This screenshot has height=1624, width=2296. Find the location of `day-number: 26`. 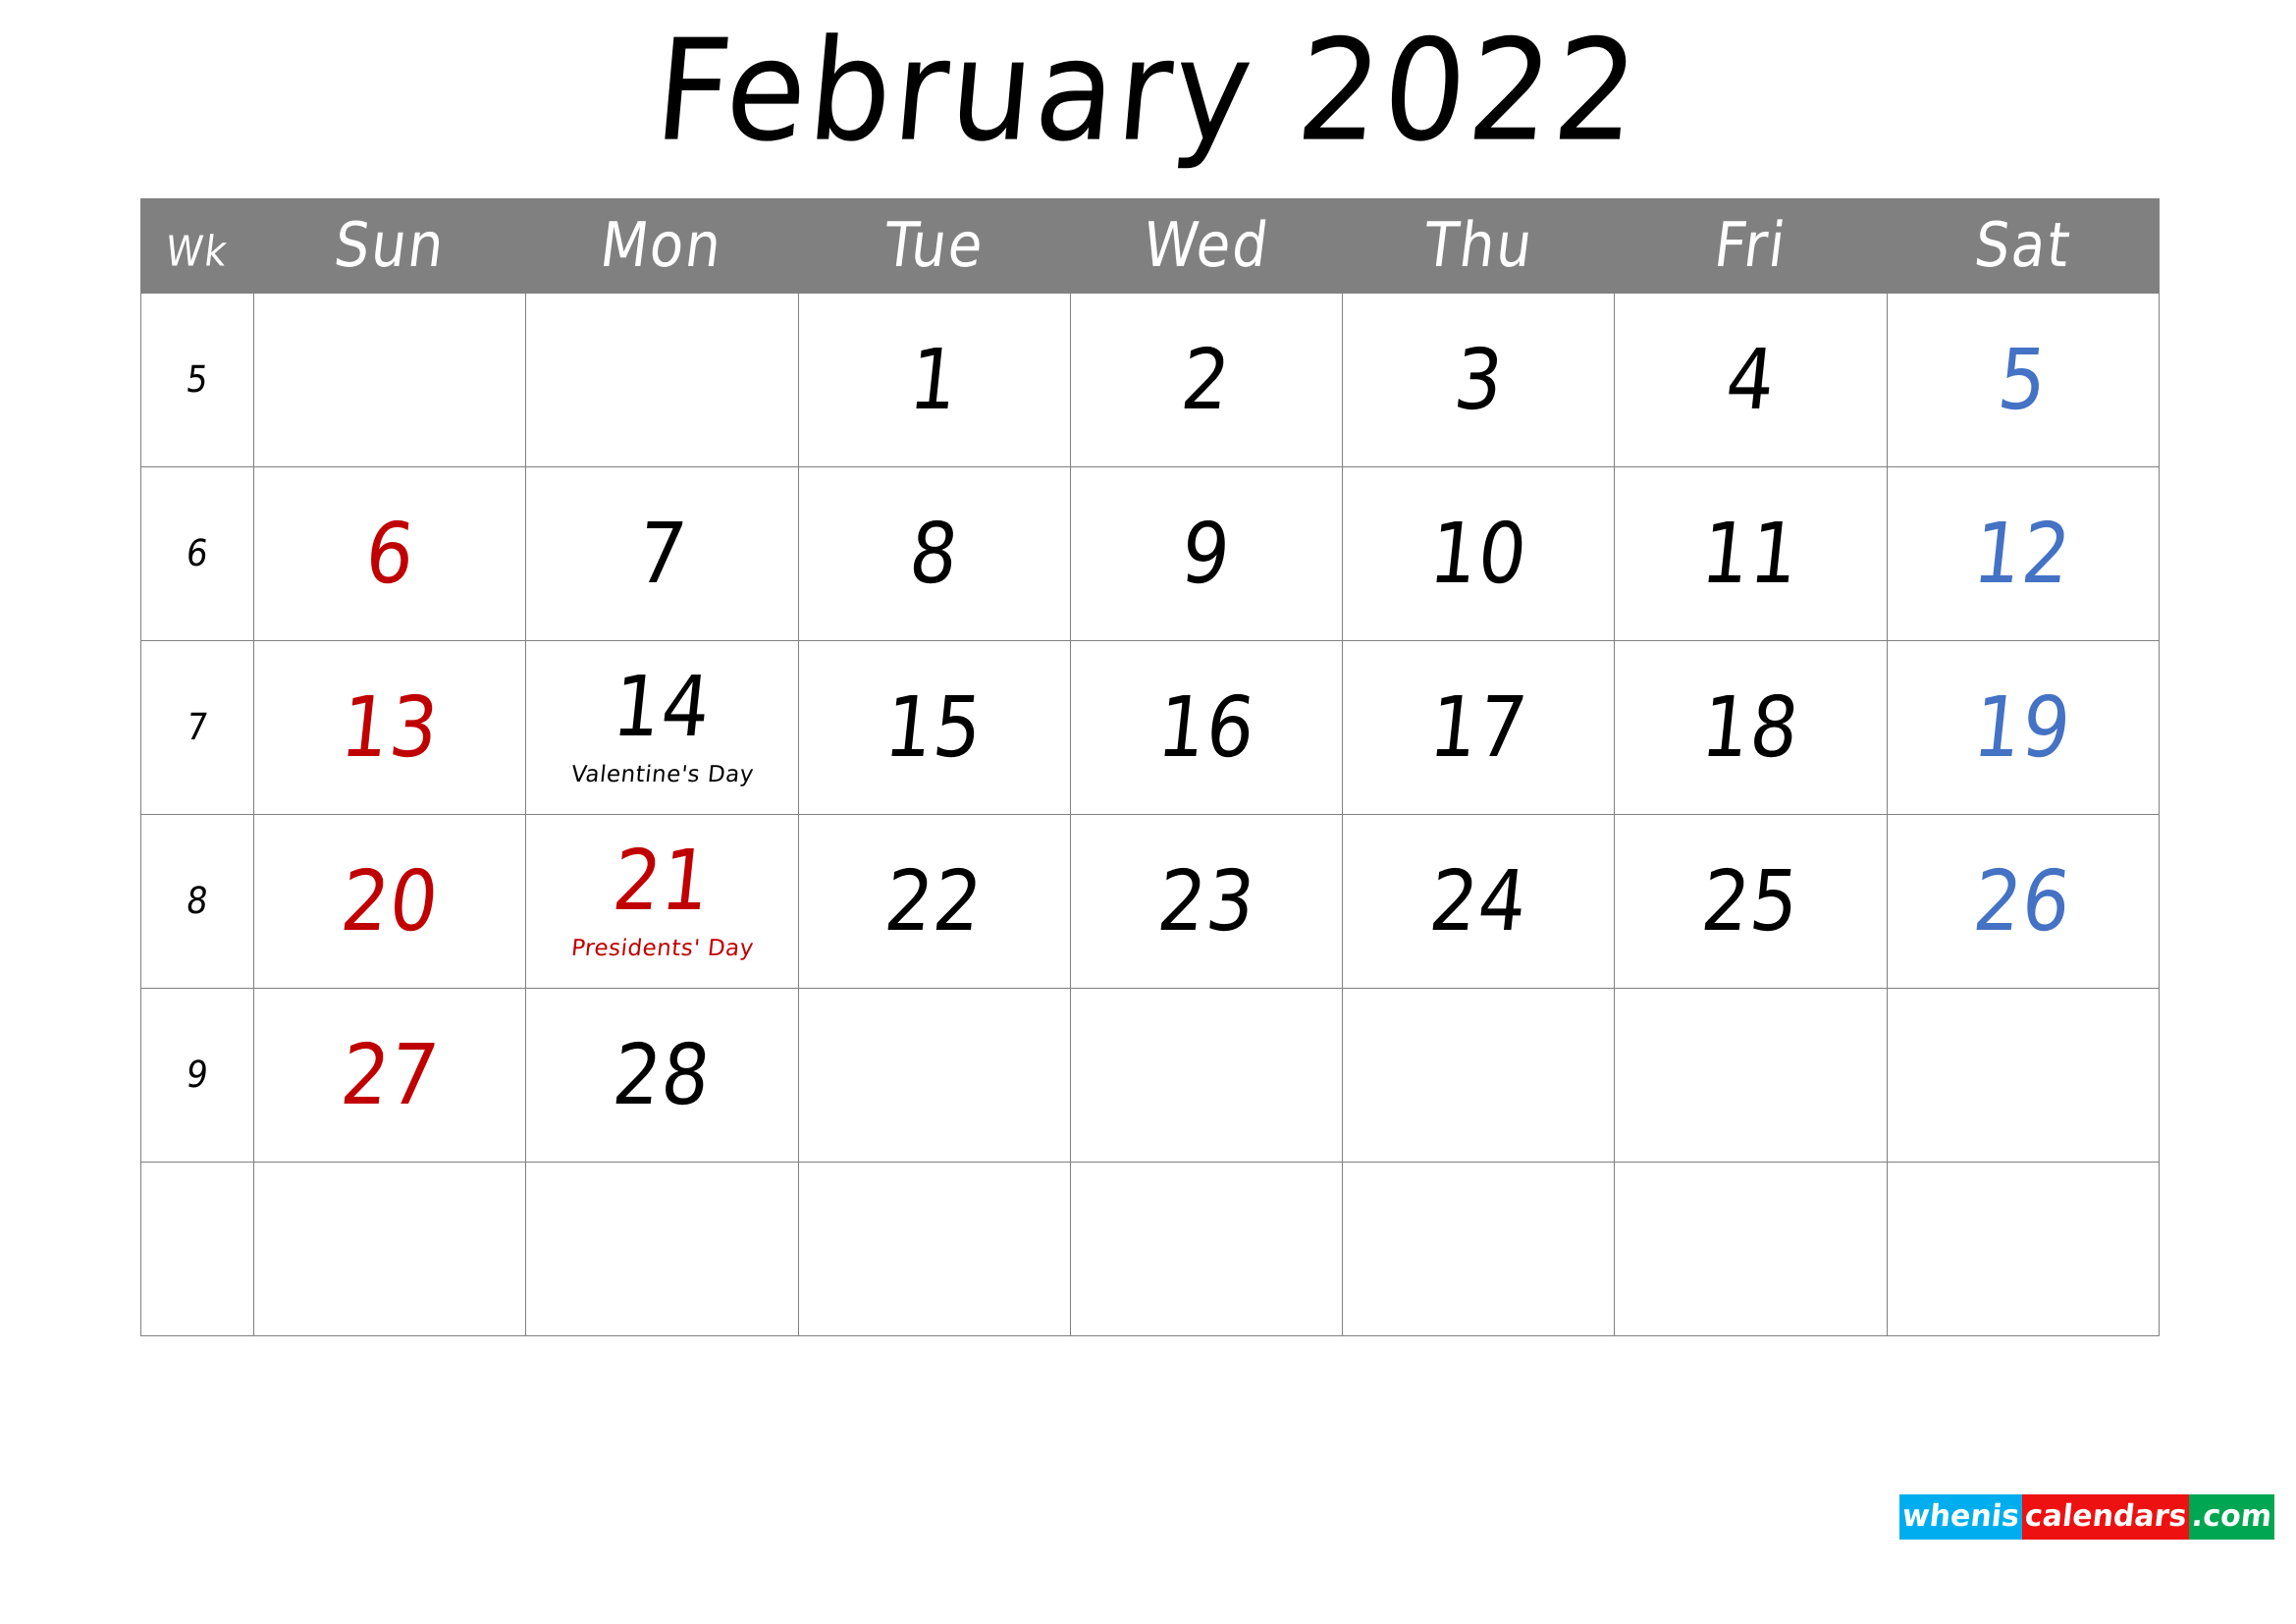

day-number: 26 is located at coordinates (2023, 900).